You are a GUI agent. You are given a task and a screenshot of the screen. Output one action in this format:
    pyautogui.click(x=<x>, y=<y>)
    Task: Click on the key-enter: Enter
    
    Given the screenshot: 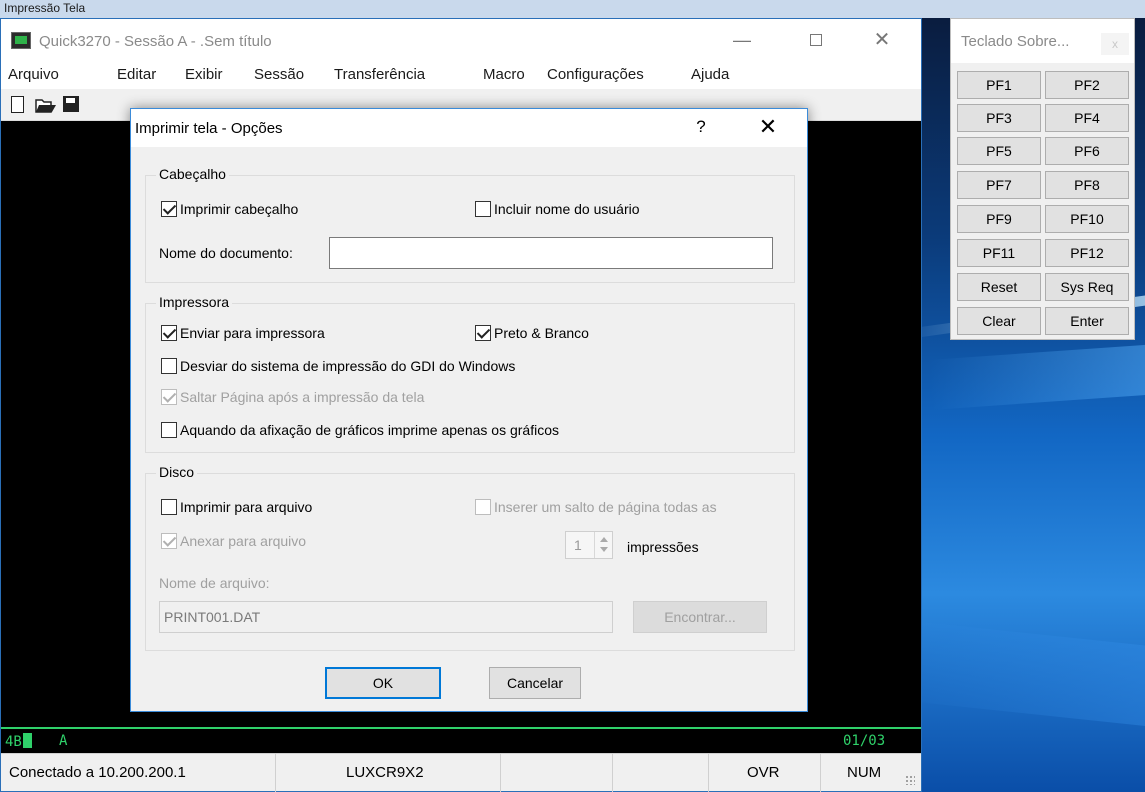 What is the action you would take?
    pyautogui.click(x=1087, y=321)
    